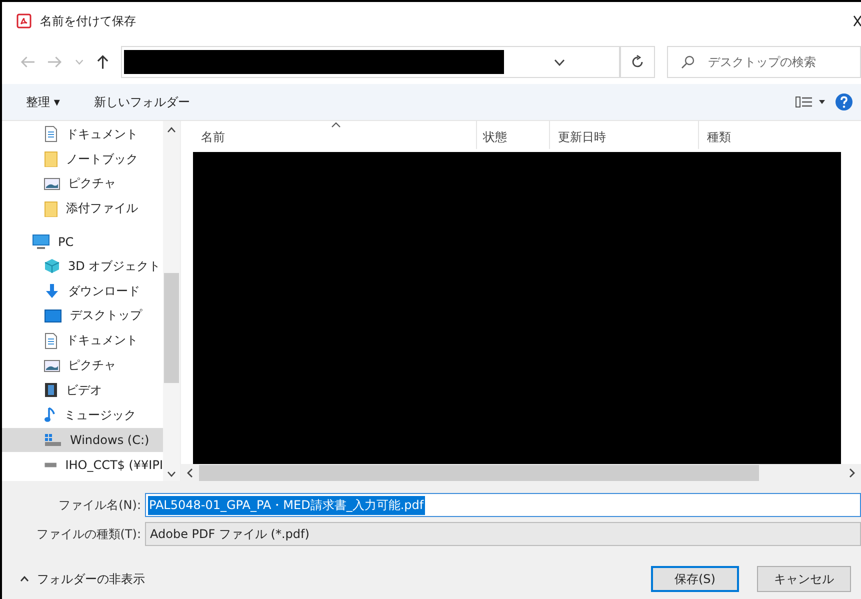  Describe the element at coordinates (695, 579) in the screenshot. I see `save-button: 保存(S)` at that location.